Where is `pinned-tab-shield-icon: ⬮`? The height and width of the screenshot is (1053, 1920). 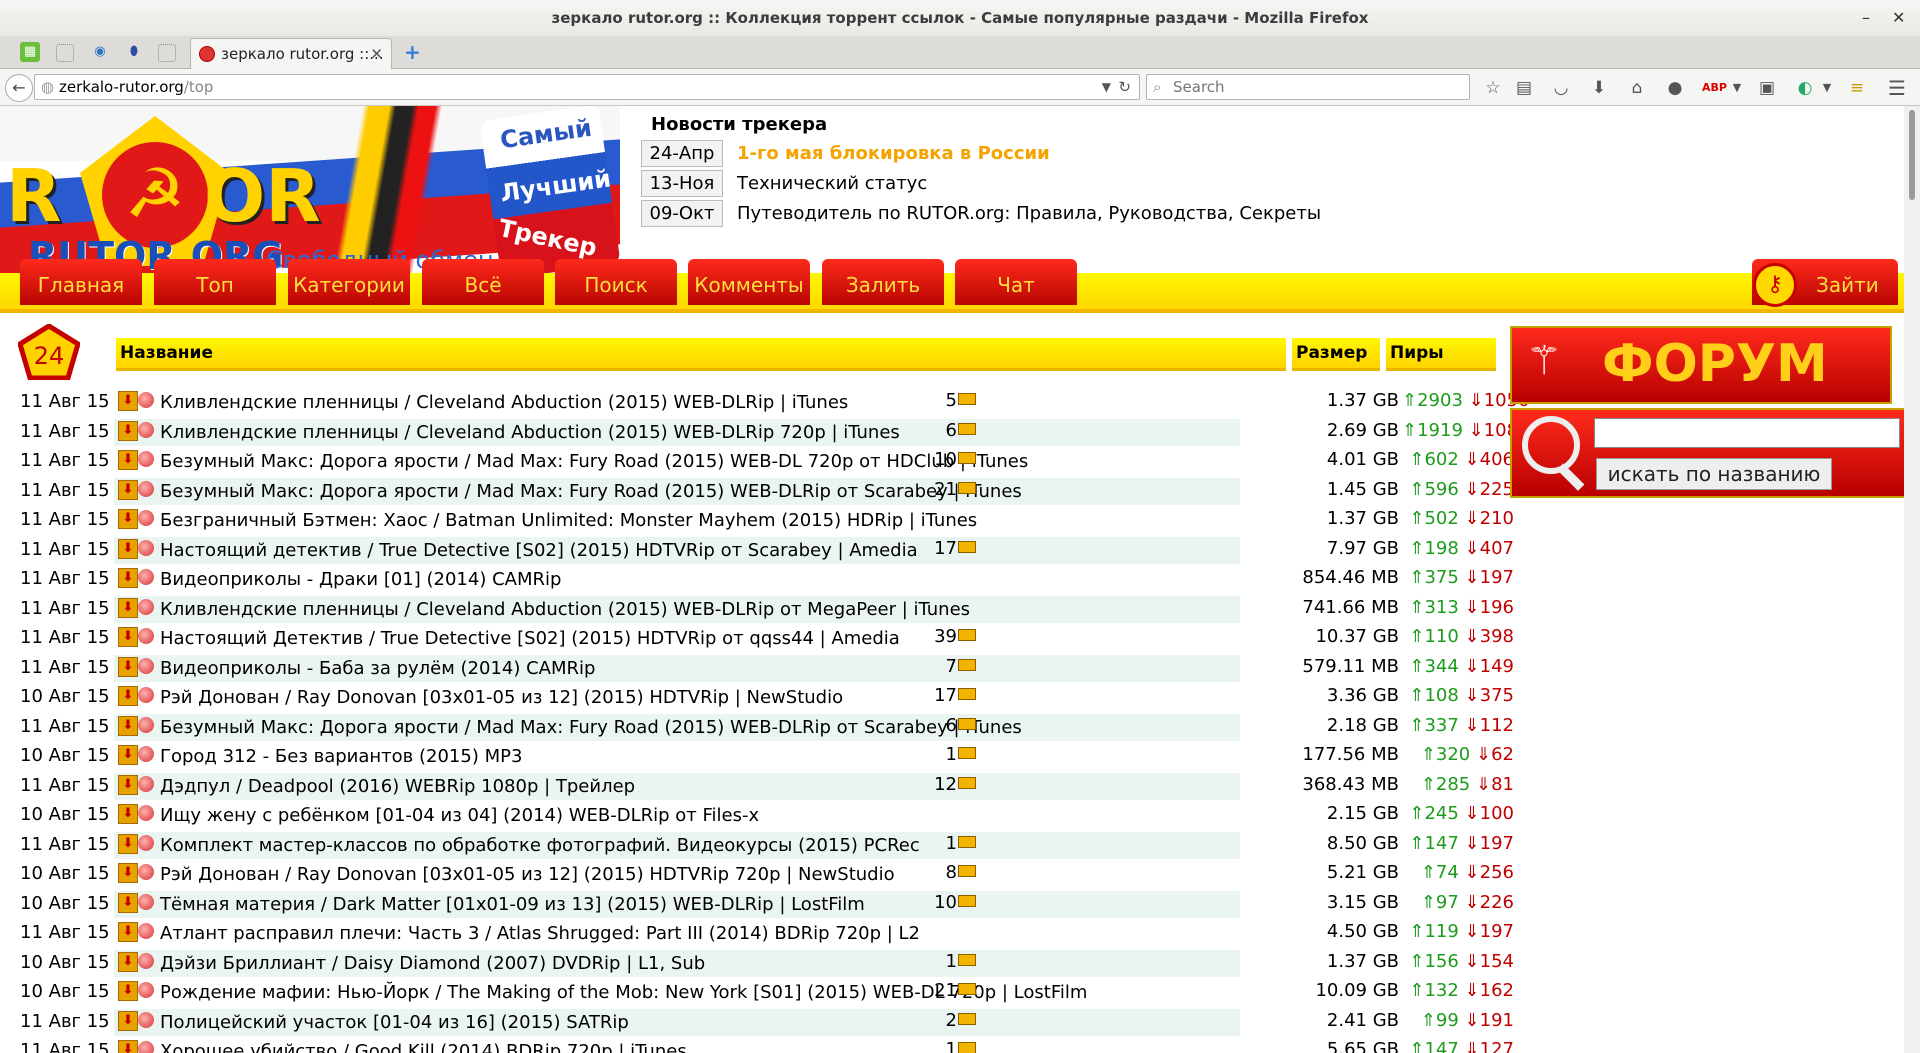
pinned-tab-shield-icon: ⬮ is located at coordinates (134, 52).